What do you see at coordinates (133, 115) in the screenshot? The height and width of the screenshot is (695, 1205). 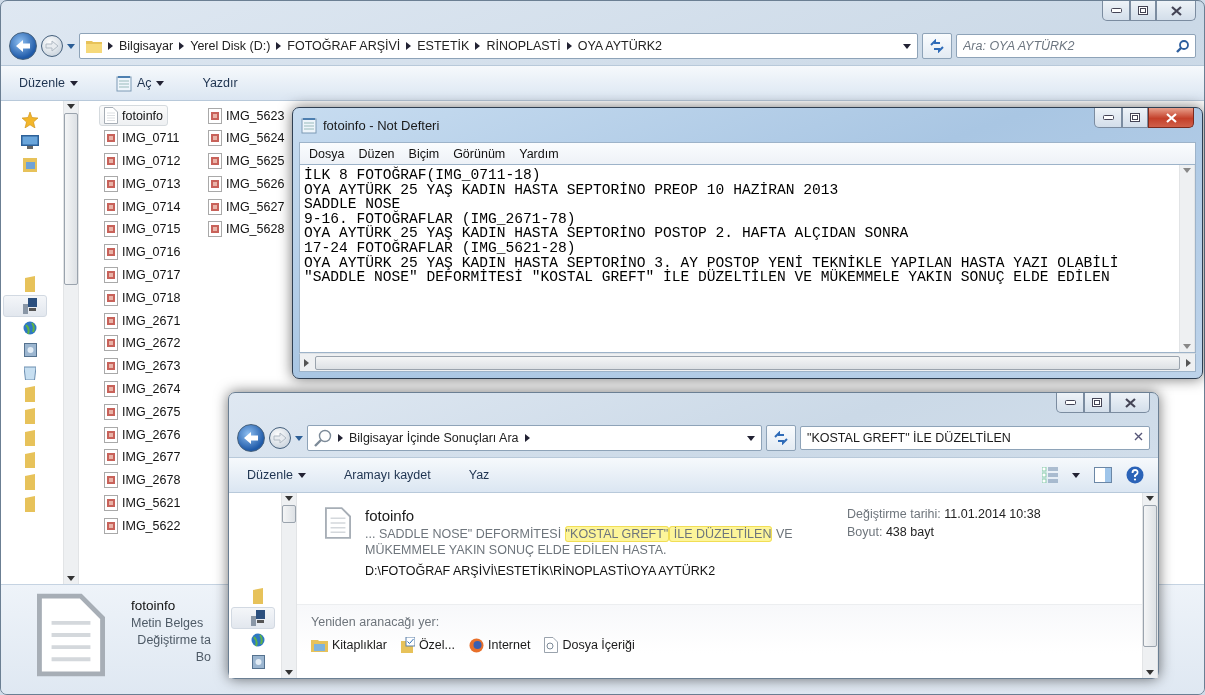 I see `file-item: fotoinfo` at bounding box center [133, 115].